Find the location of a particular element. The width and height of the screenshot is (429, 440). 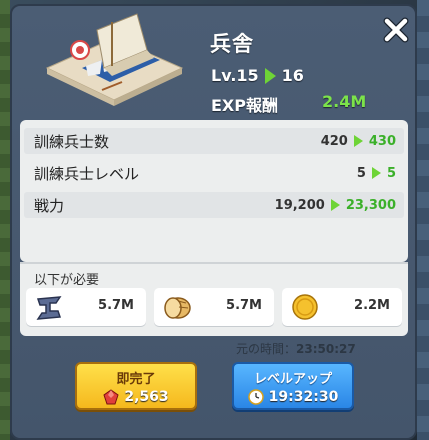

exp-reward-value: 2.4M is located at coordinates (344, 101).